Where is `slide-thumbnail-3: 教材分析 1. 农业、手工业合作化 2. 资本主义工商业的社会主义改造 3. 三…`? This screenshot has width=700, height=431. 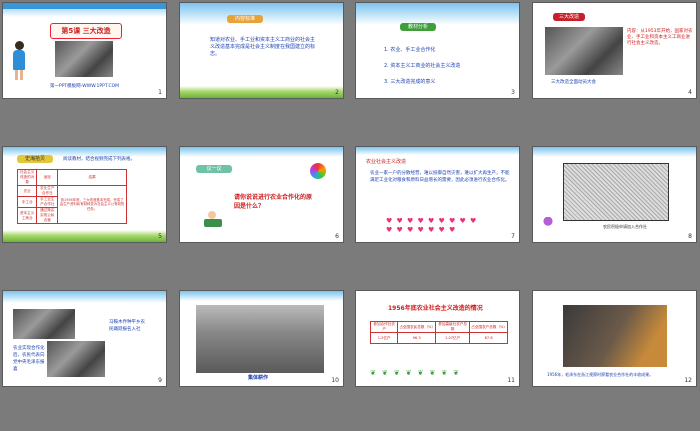 slide-thumbnail-3: 教材分析 1. 农业、手工业合作化 2. 资本主义工商业的社会主义改造 3. 三… is located at coordinates (437, 50).